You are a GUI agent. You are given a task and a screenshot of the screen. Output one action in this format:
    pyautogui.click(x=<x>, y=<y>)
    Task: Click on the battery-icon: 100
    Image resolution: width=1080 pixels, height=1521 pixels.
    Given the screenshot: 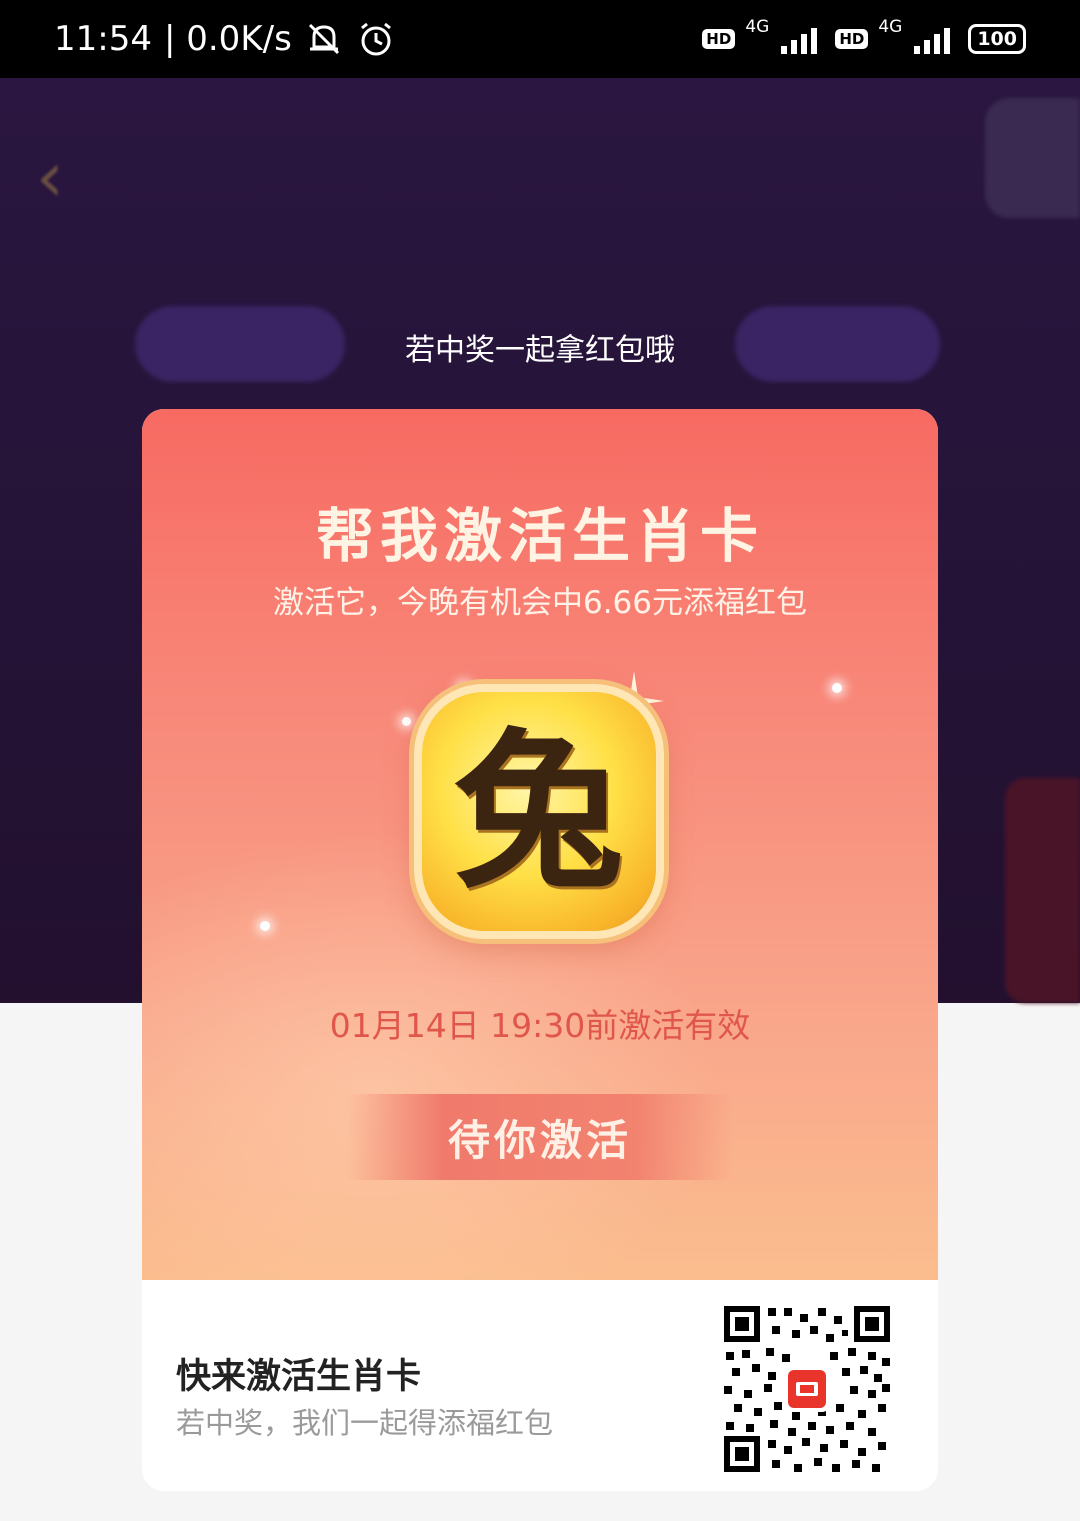 What is the action you would take?
    pyautogui.click(x=997, y=39)
    